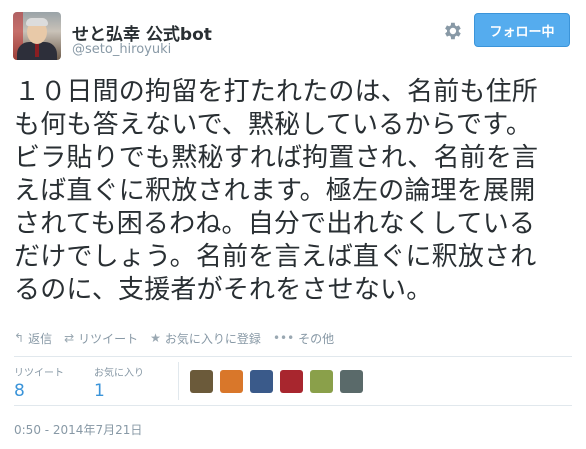 The image size is (586, 449). Describe the element at coordinates (276, 92) in the screenshot. I see `tweet-line: １０日間の拘留を打たれたのは、名前も住所` at that location.